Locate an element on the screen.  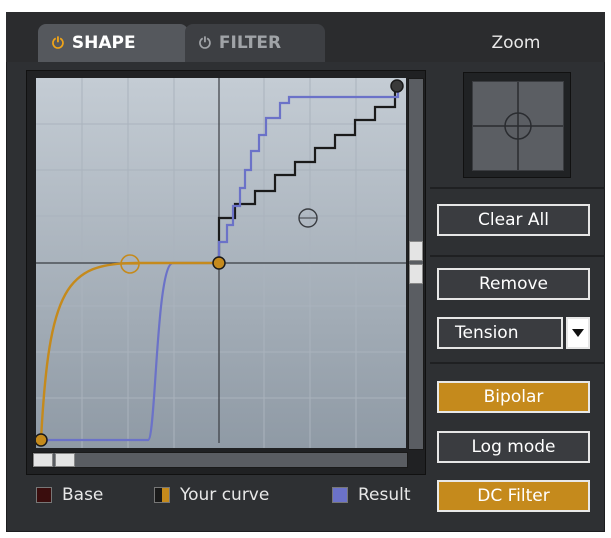
legend-swatch-your-curve is located at coordinates (162, 495).